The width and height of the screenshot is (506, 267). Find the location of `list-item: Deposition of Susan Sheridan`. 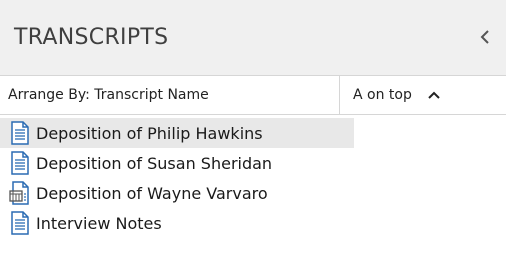

list-item: Deposition of Susan Sheridan is located at coordinates (253, 163).